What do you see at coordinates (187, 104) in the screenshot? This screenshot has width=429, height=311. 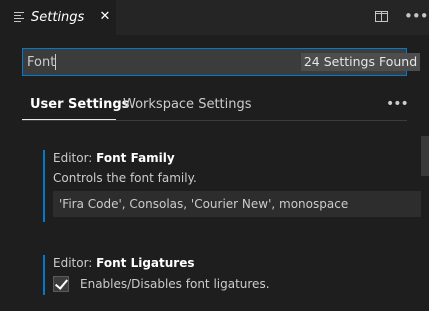 I see `tab-workspace-settings: Workspace Settings` at bounding box center [187, 104].